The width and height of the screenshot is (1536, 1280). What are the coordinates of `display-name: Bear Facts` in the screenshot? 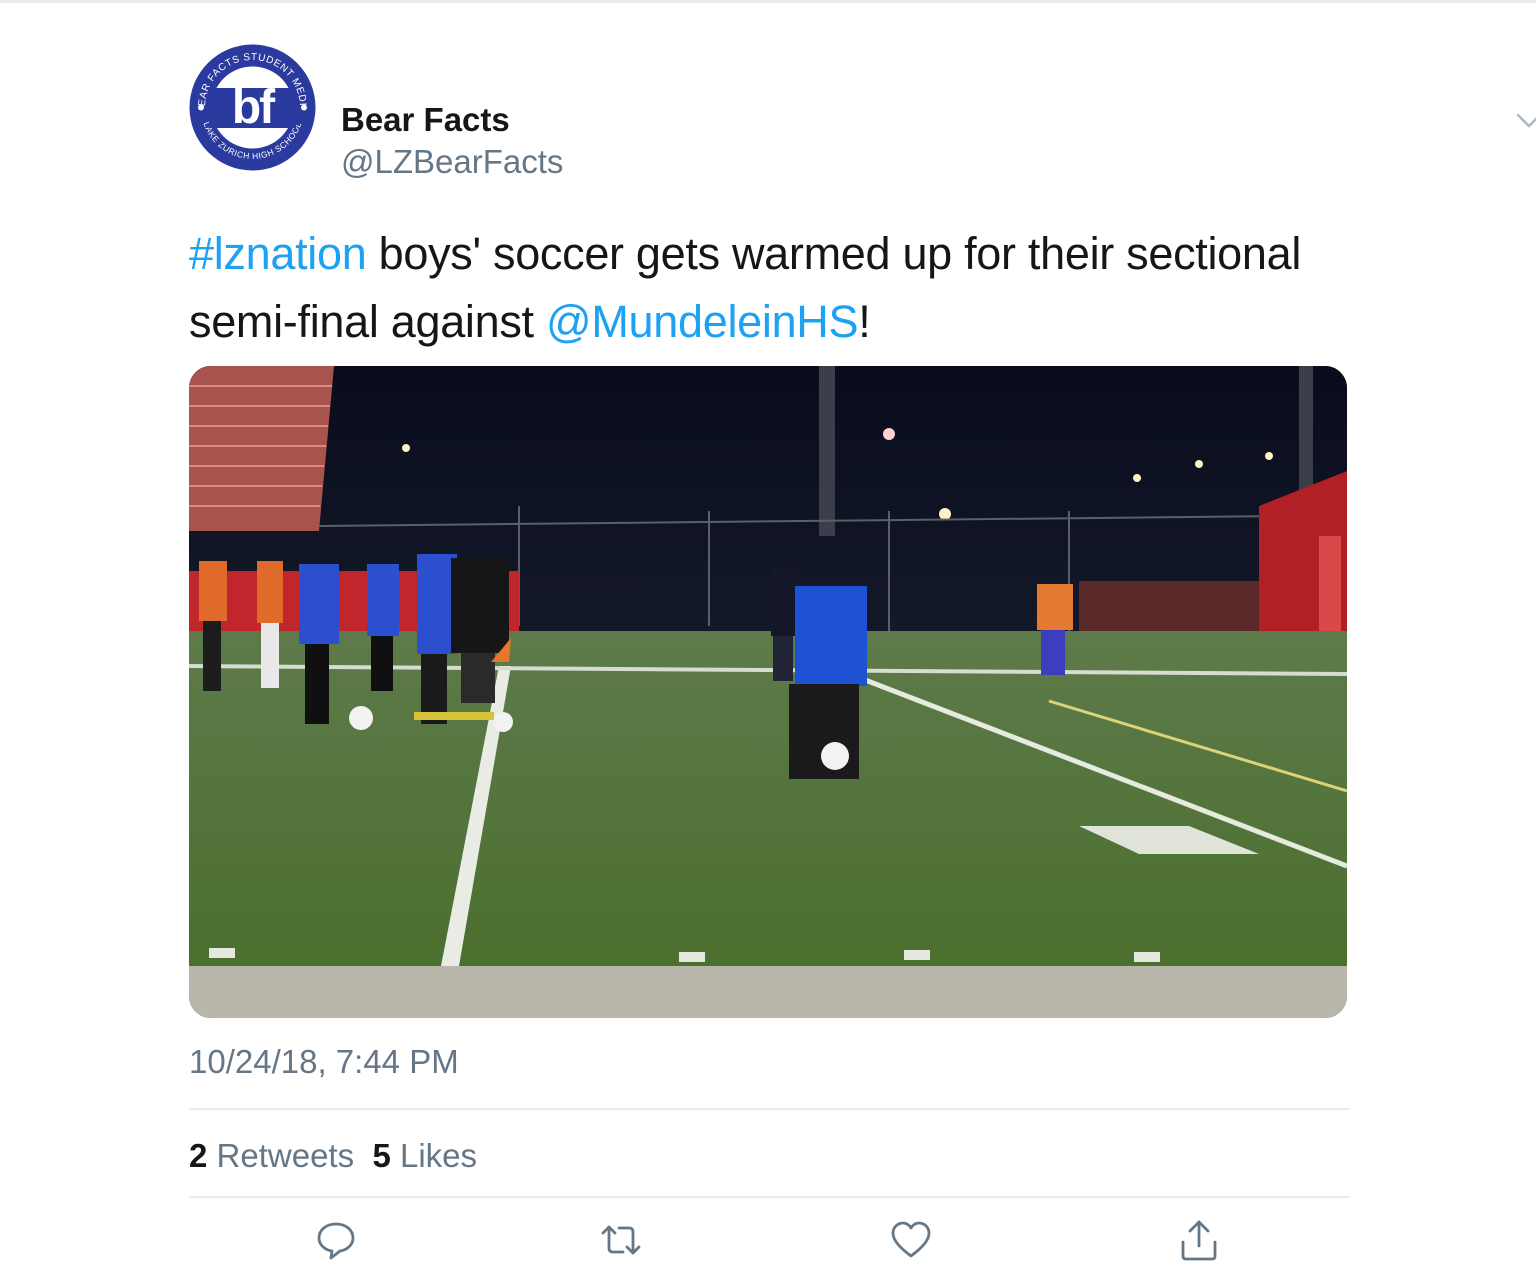 It's located at (425, 120).